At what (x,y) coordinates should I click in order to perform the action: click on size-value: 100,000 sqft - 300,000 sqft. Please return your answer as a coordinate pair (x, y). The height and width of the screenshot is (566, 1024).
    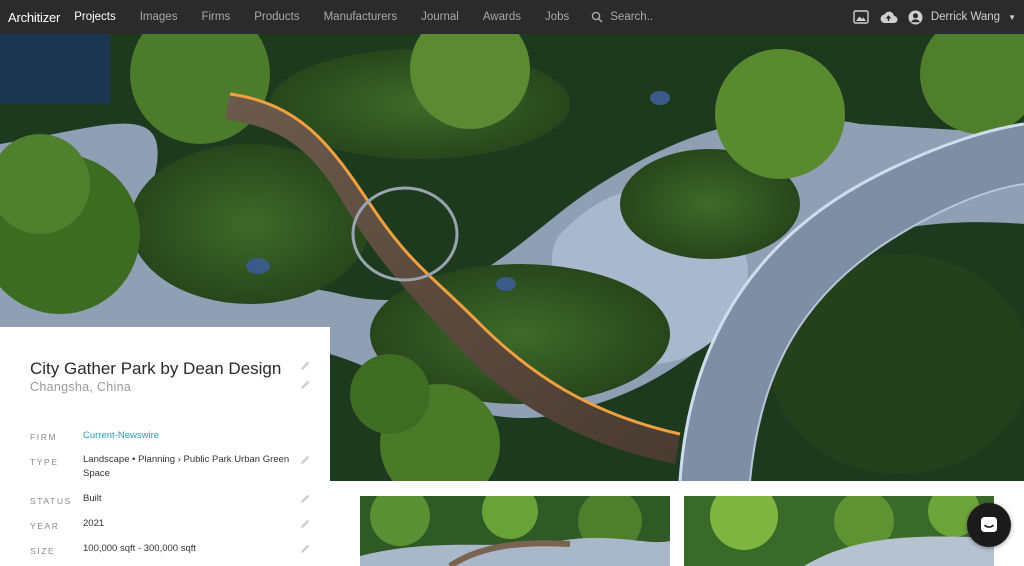
    Looking at the image, I should click on (140, 548).